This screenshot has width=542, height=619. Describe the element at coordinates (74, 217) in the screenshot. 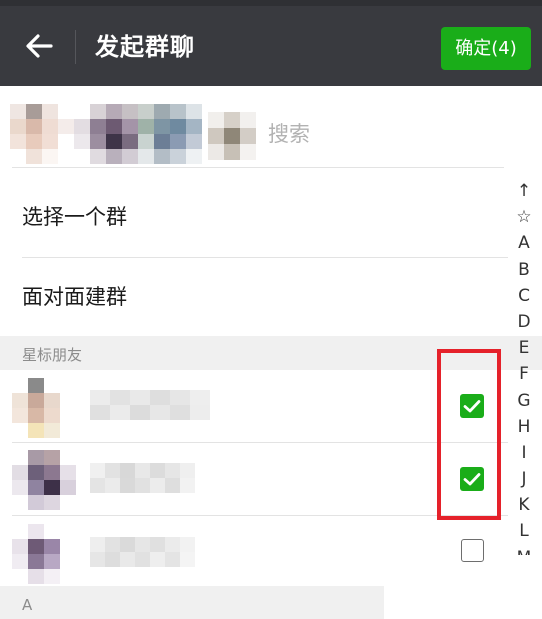

I see `select-a-group-item: 选择一个群` at that location.